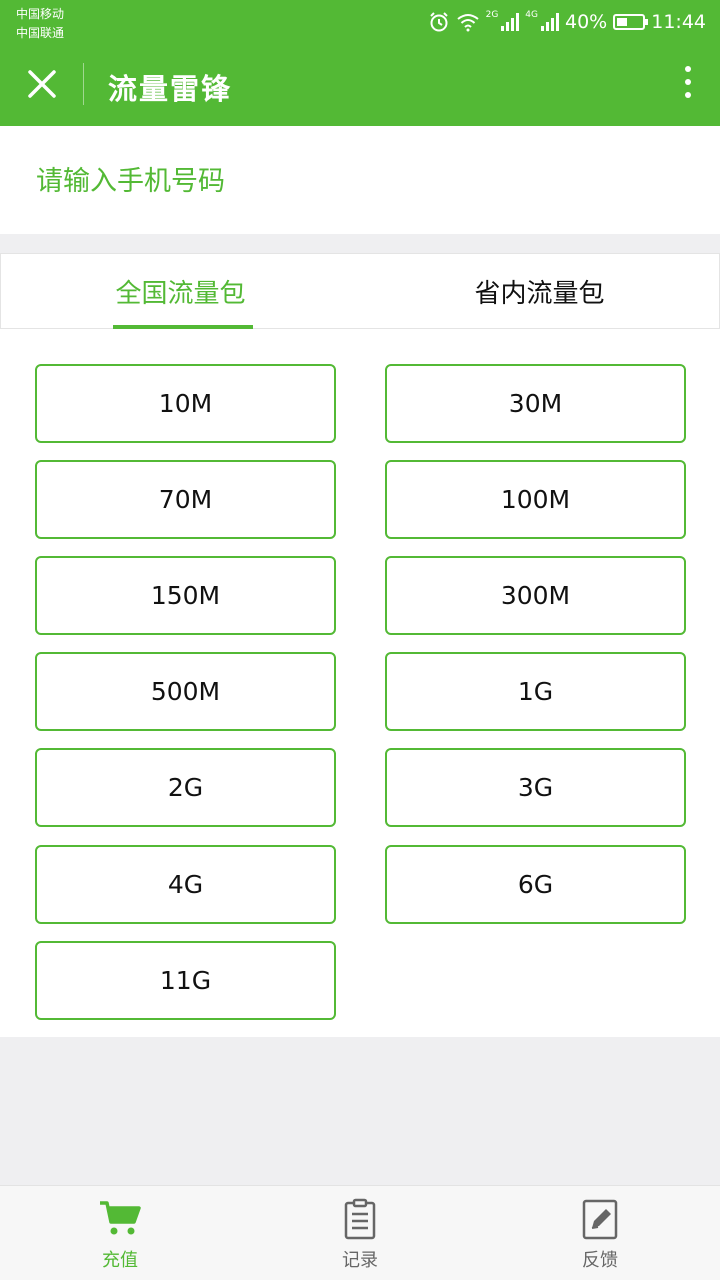 This screenshot has width=720, height=1280. What do you see at coordinates (185, 595) in the screenshot?
I see `package-option: 150M` at bounding box center [185, 595].